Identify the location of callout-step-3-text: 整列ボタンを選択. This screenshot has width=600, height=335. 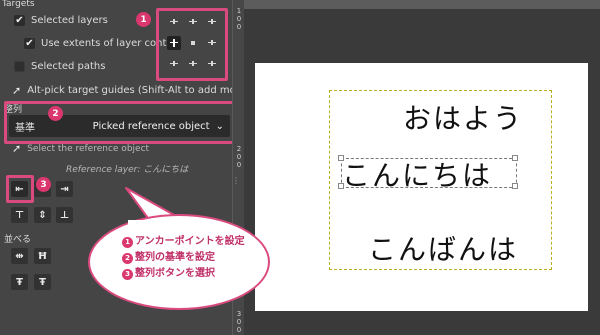
(175, 273).